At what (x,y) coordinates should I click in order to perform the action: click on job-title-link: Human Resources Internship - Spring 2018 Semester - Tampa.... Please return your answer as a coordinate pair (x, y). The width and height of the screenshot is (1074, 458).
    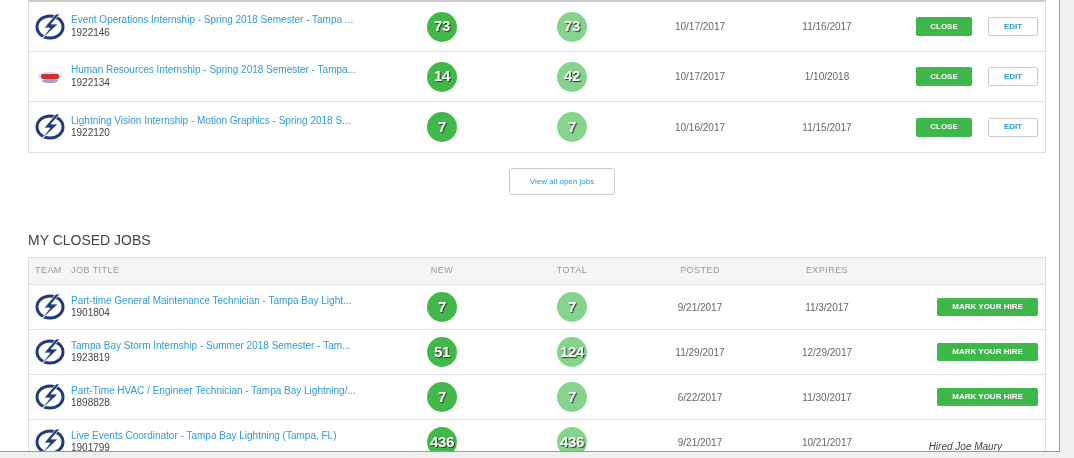
    Looking at the image, I should click on (236, 70).